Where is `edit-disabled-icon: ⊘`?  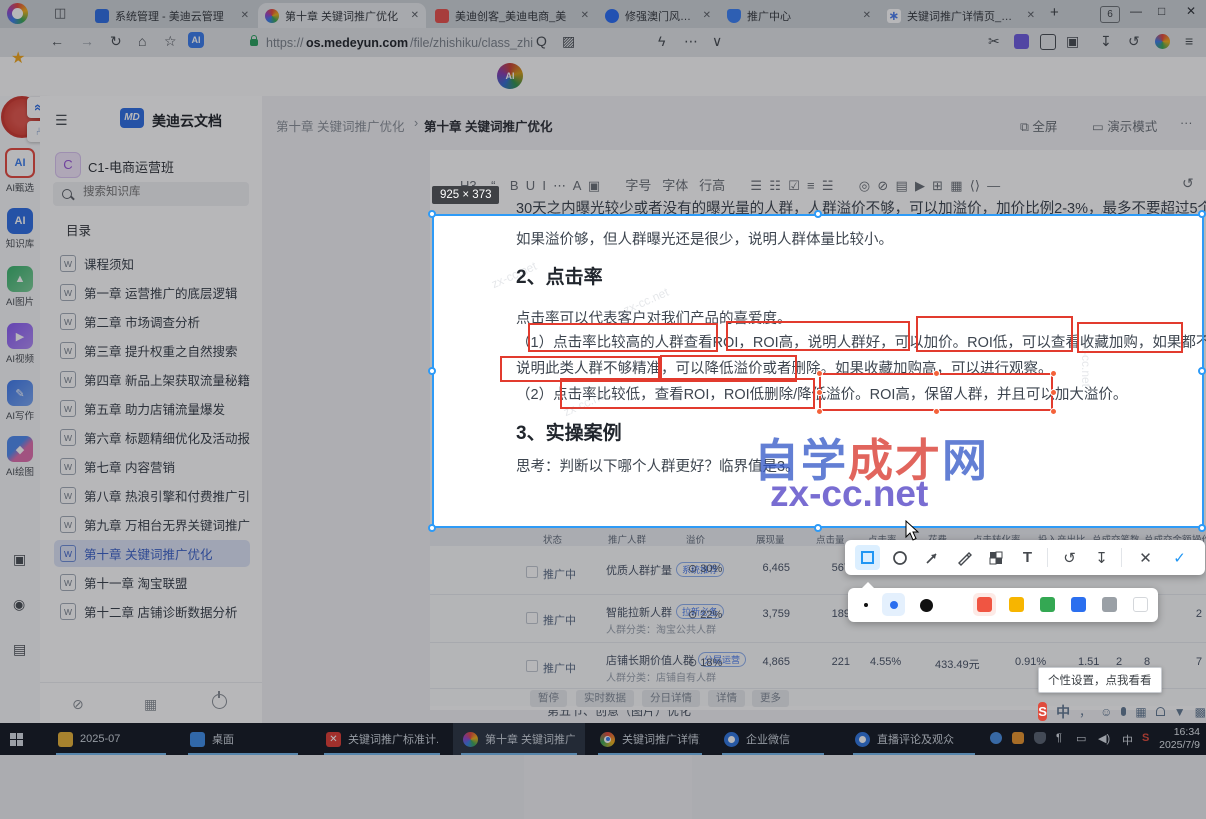 edit-disabled-icon: ⊘ is located at coordinates (78, 704).